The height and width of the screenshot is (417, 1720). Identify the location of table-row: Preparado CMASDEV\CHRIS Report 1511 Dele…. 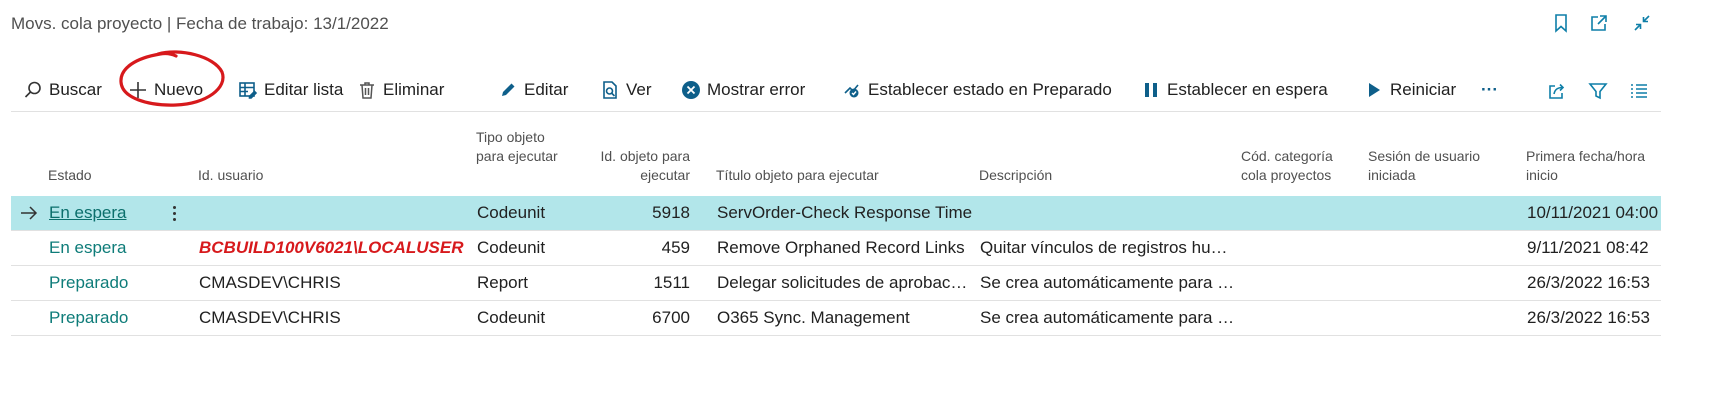
(836, 283).